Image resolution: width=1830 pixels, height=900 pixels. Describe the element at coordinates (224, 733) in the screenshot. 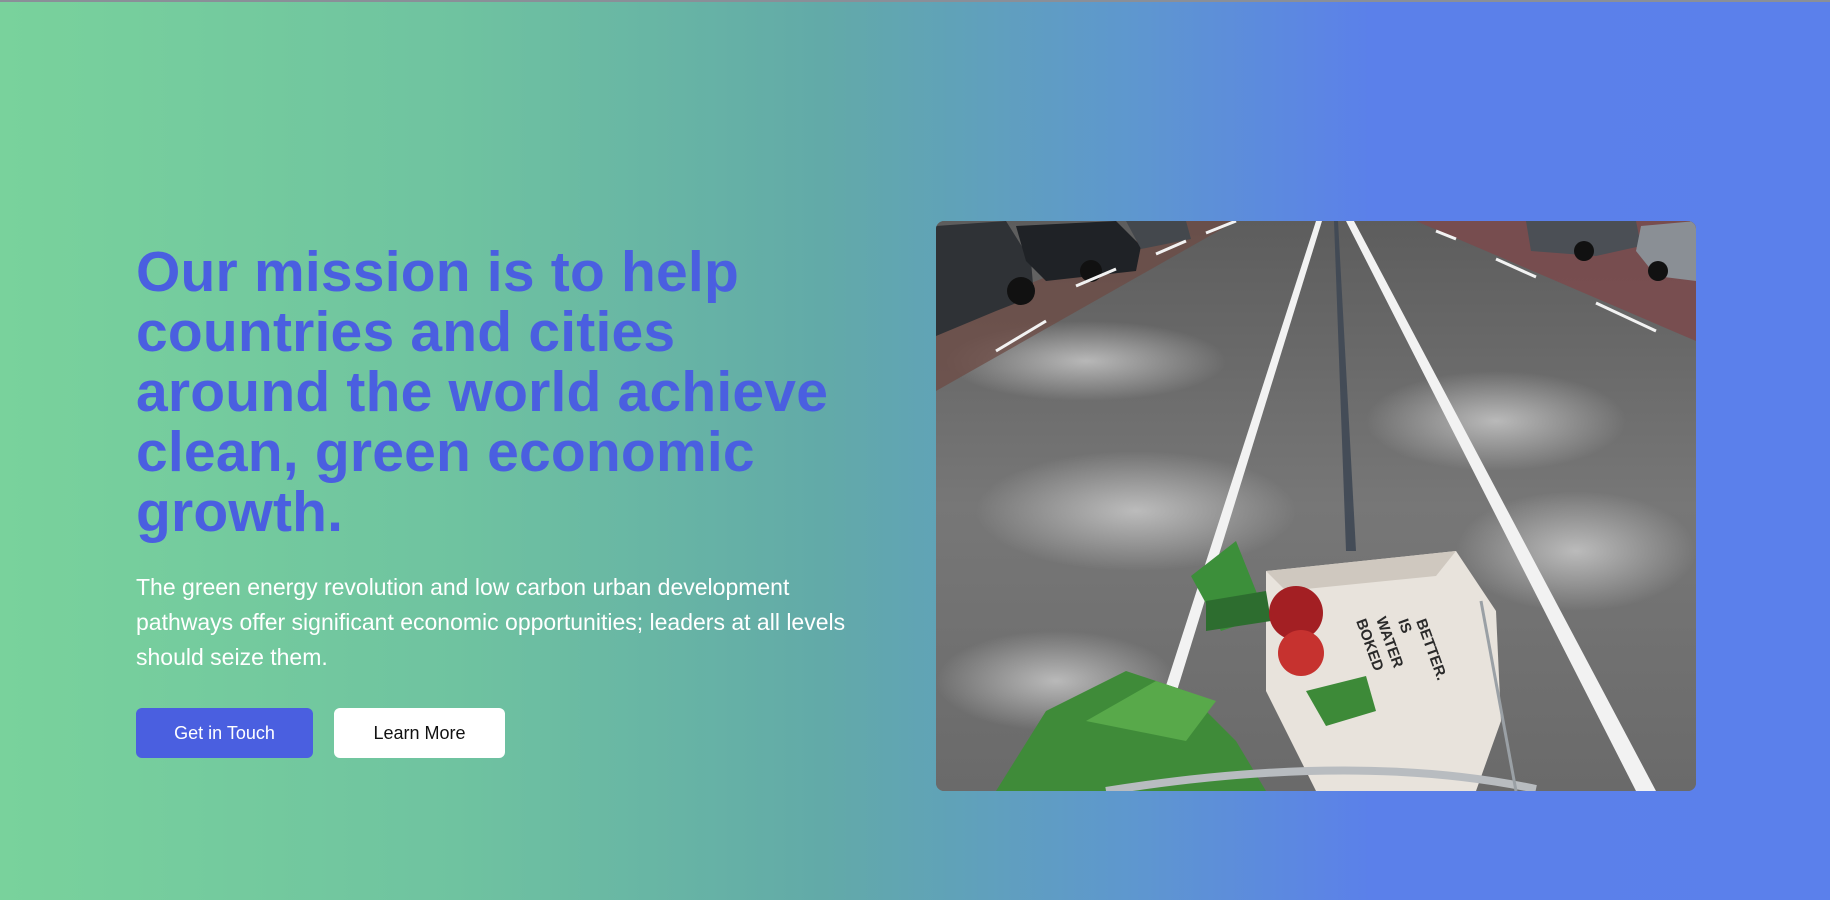

I see `get-in-touch-button: Get in Touch` at that location.